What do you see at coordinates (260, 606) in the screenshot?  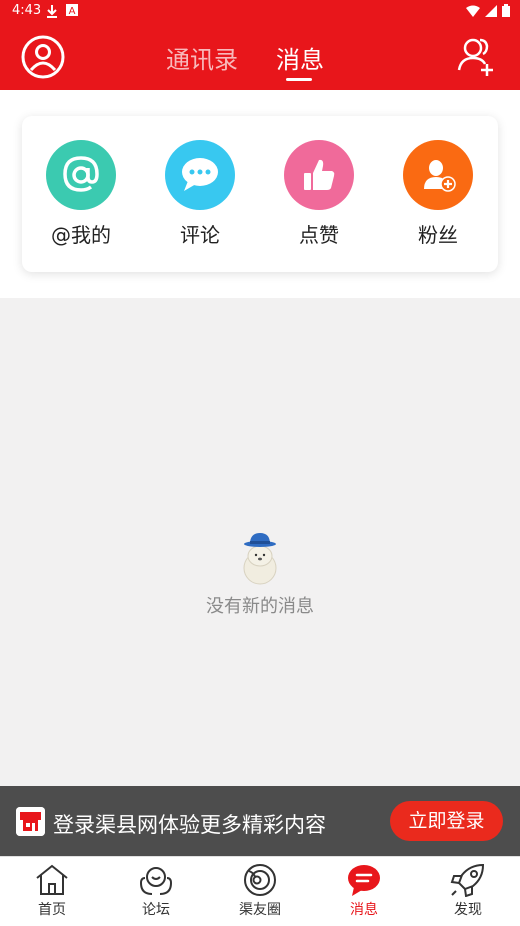 I see `empty-state-text: 没有新的消息` at bounding box center [260, 606].